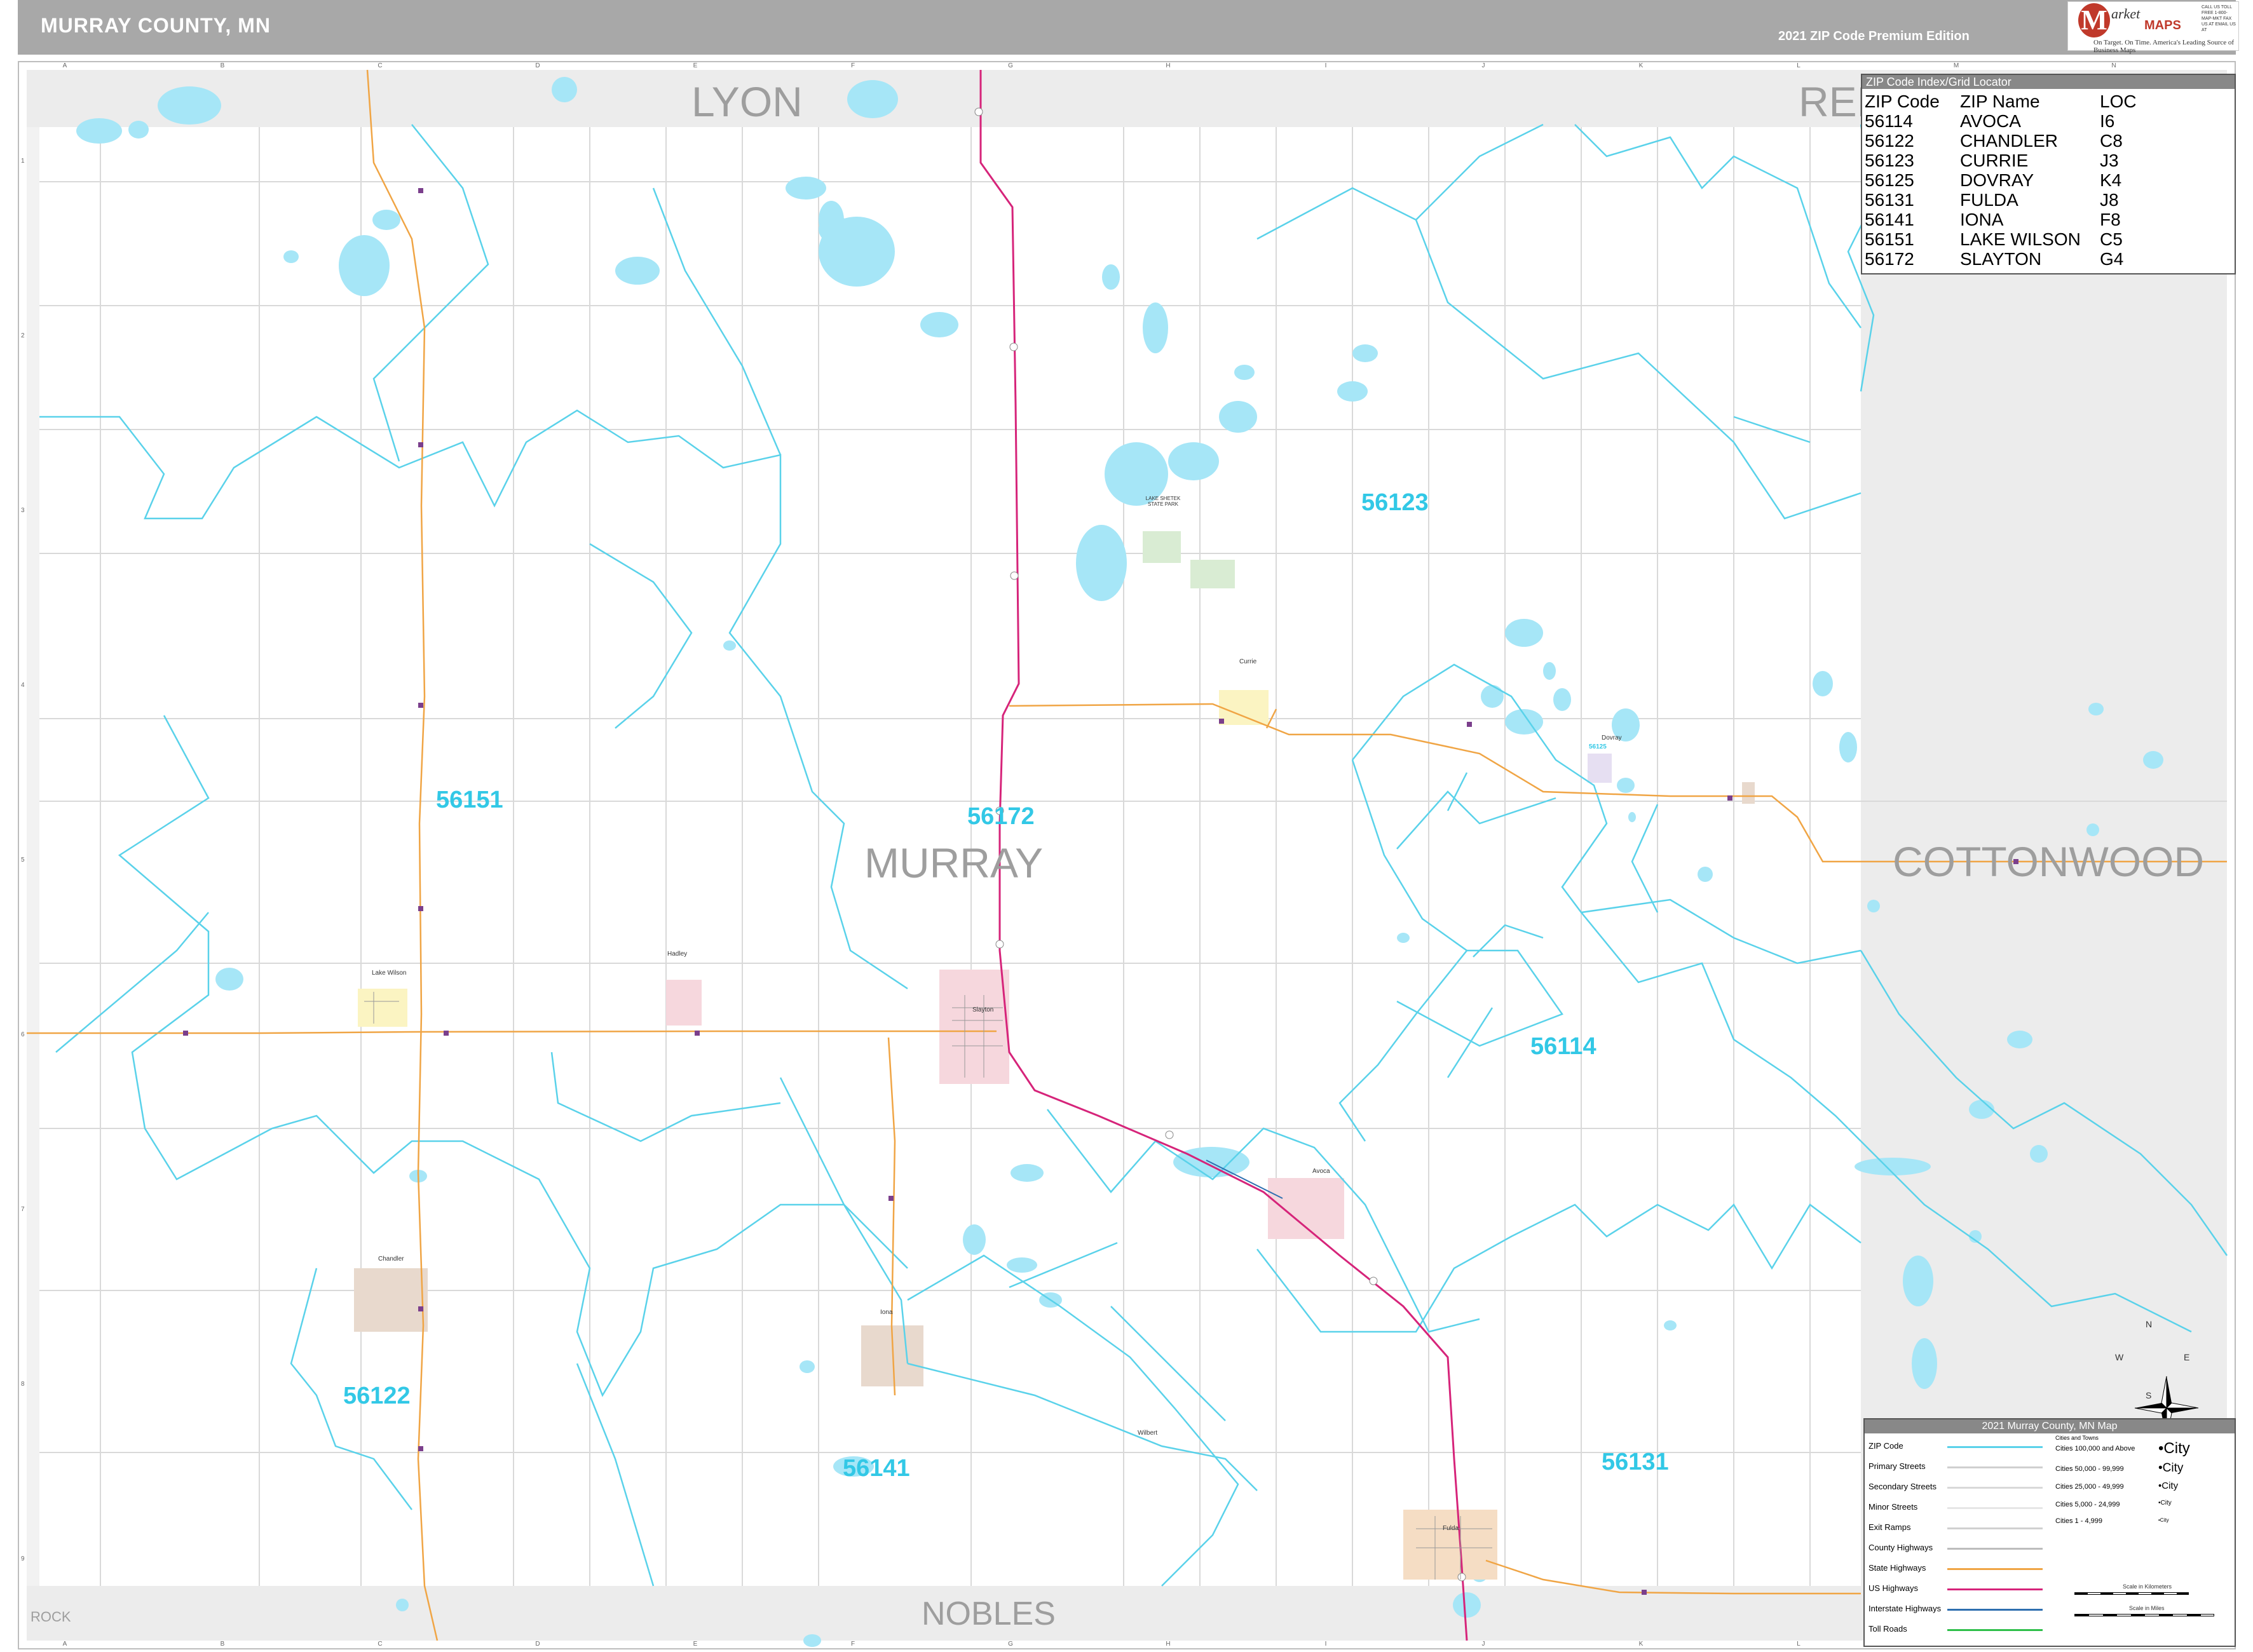 The image size is (2253, 1652). Describe the element at coordinates (391, 1300) in the screenshot. I see `chandler-area` at that location.